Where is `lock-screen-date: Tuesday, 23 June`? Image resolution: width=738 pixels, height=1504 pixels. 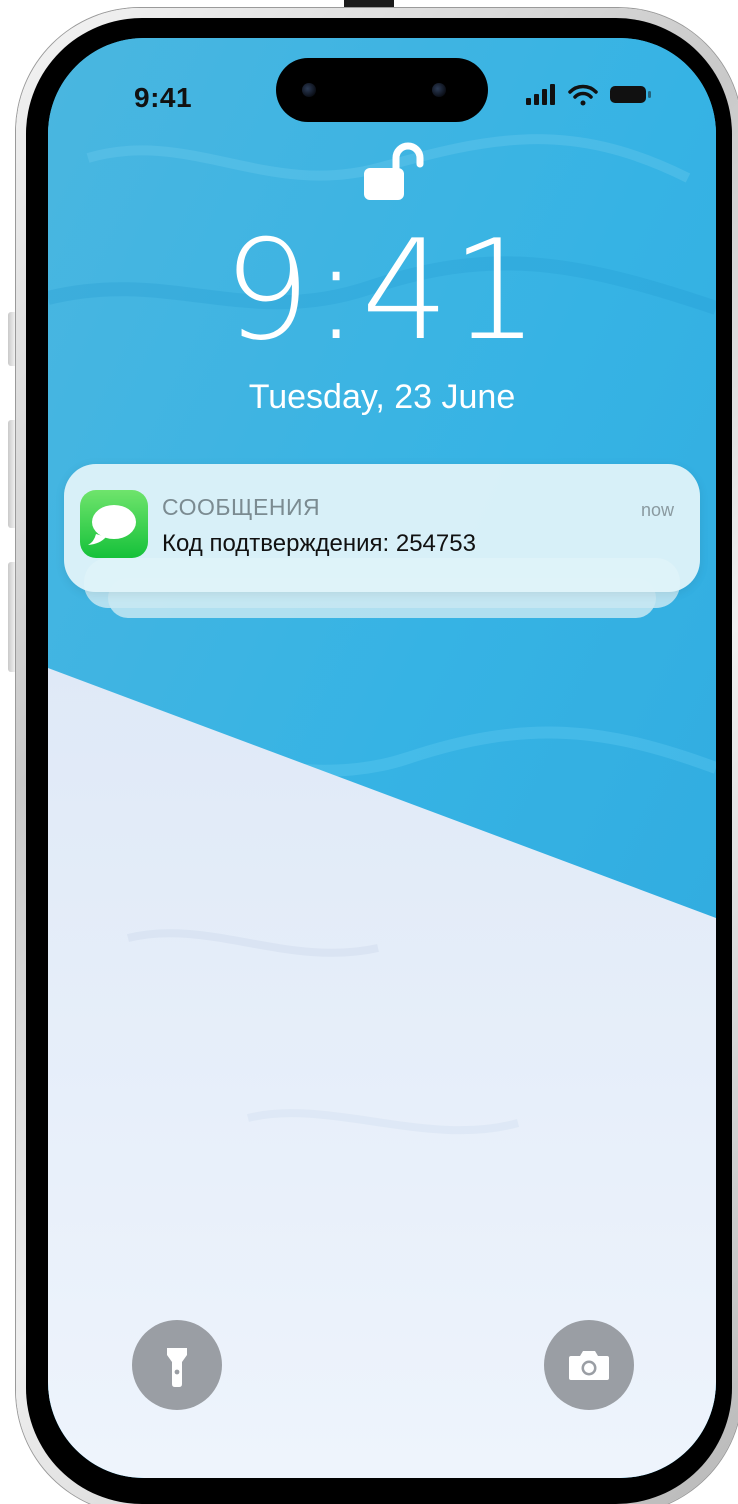 lock-screen-date: Tuesday, 23 June is located at coordinates (382, 397).